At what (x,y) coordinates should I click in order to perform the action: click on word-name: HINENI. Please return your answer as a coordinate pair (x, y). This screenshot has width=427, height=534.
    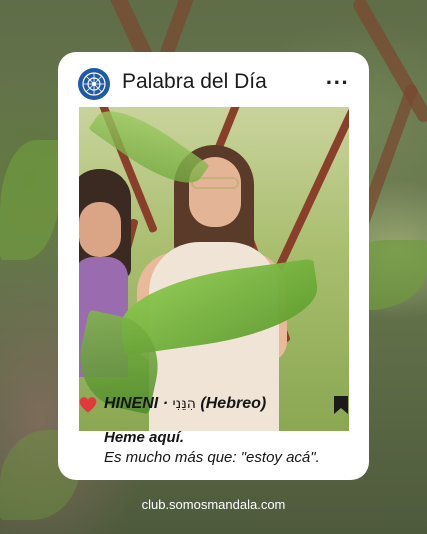
    Looking at the image, I should click on (131, 403).